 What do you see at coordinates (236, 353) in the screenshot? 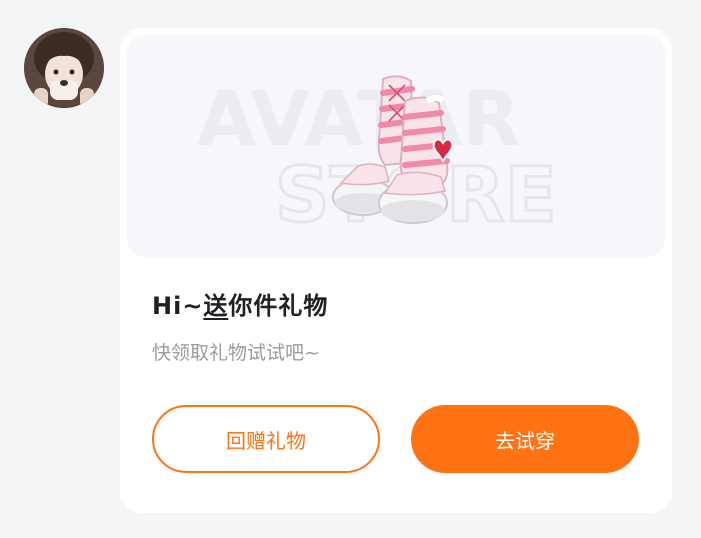
I see `gift-subtitle: 快领取礼物试试吧~` at bounding box center [236, 353].